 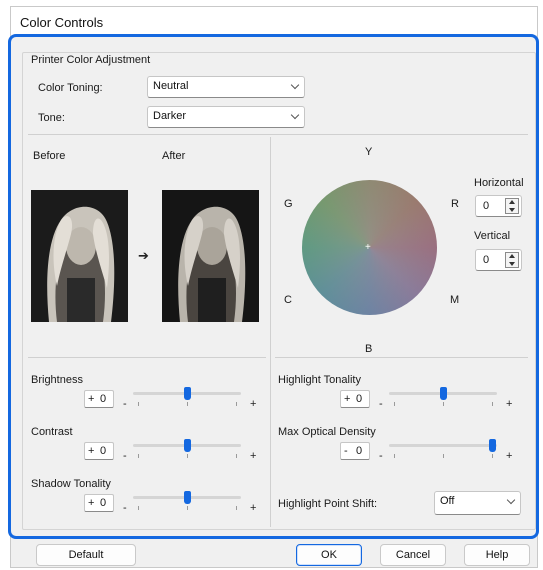 What do you see at coordinates (253, 404) in the screenshot?
I see `brightness-plus-label: +` at bounding box center [253, 404].